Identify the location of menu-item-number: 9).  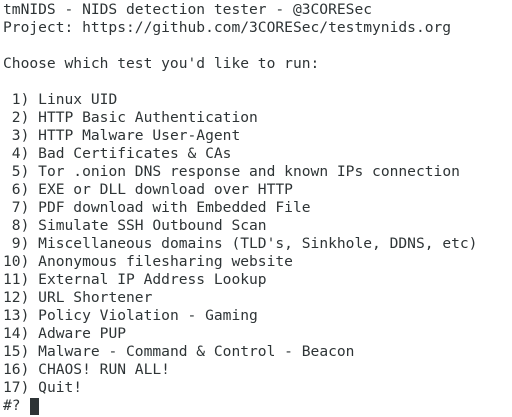
(21, 243).